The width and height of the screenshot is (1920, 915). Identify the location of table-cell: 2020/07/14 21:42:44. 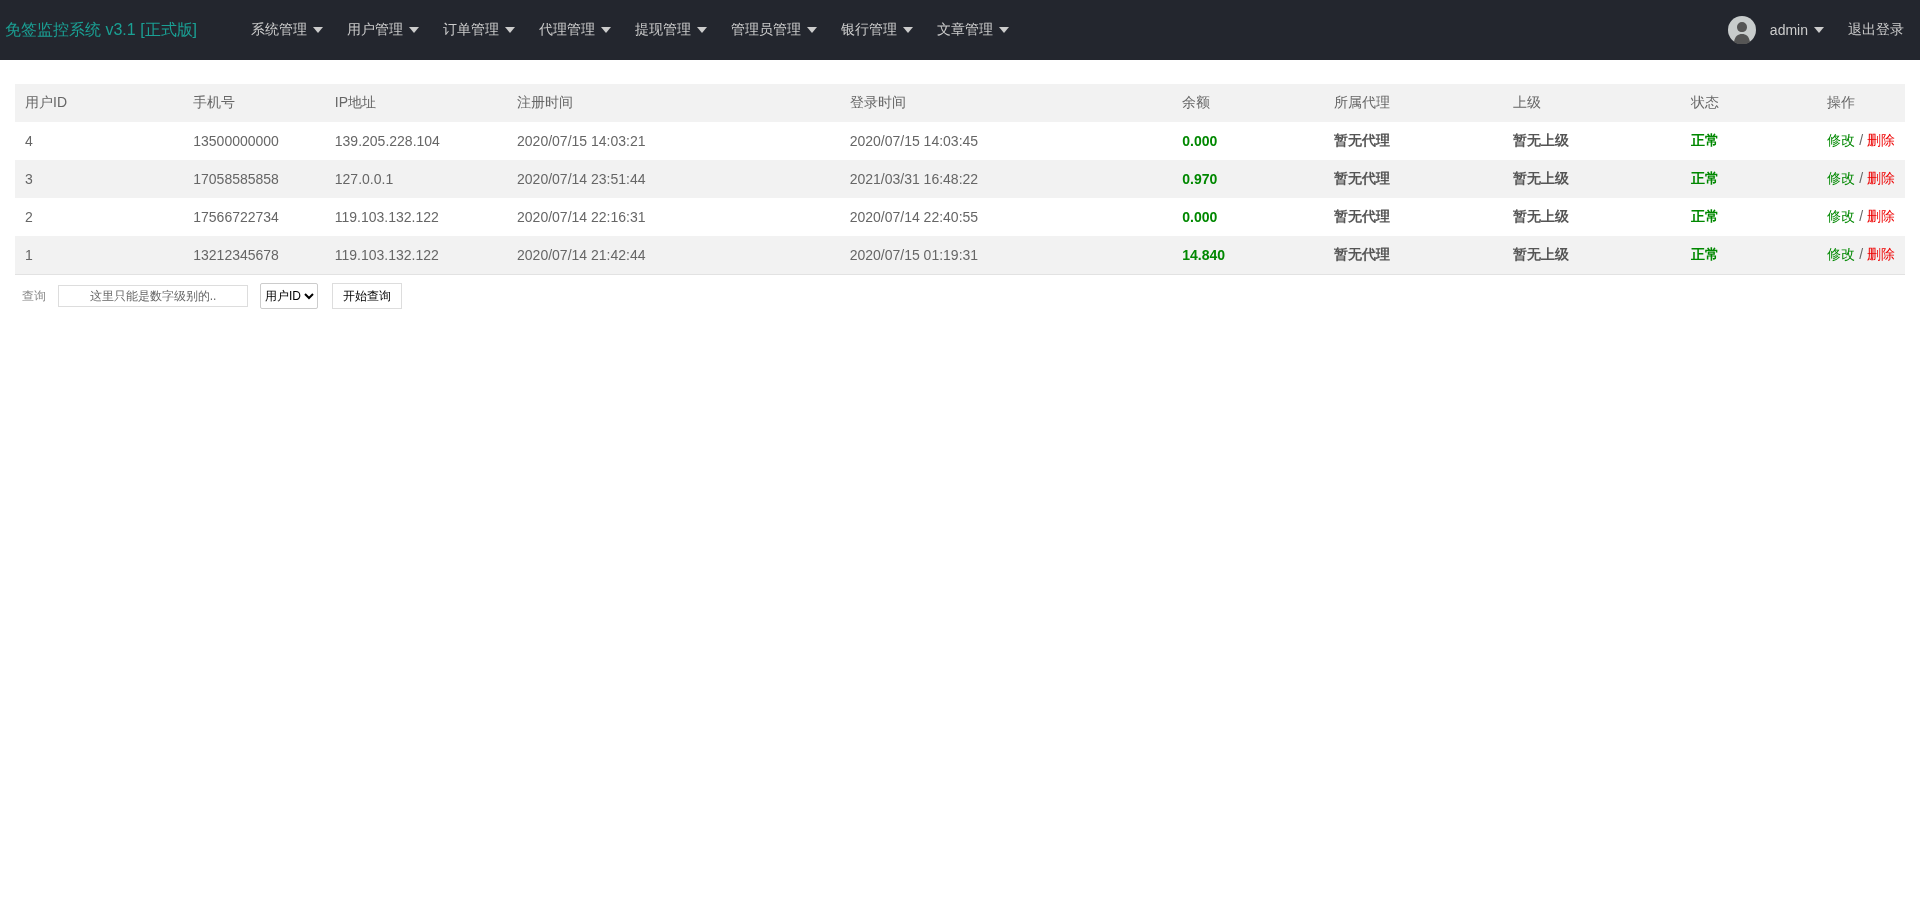
(673, 255).